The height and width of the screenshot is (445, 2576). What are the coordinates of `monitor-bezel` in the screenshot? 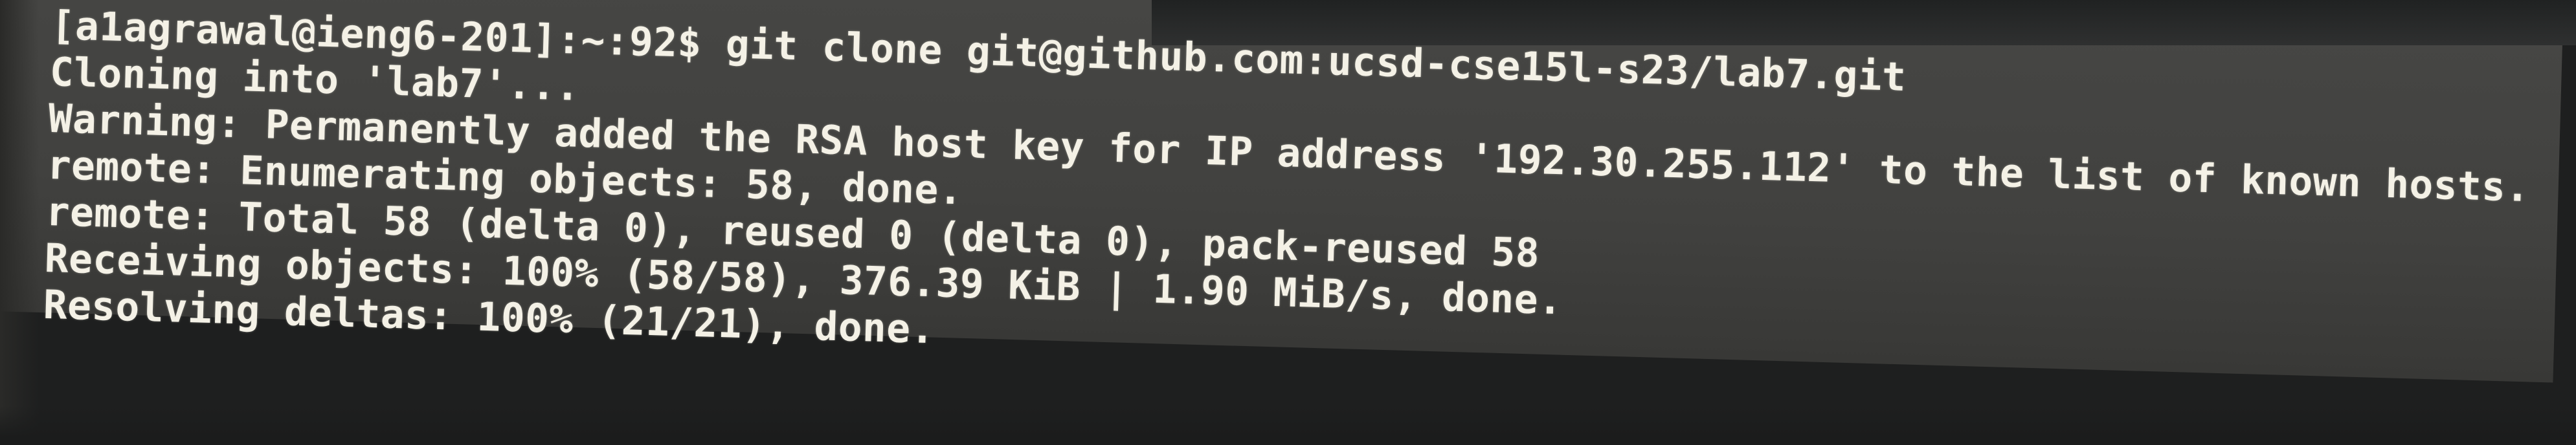 It's located at (1864, 22).